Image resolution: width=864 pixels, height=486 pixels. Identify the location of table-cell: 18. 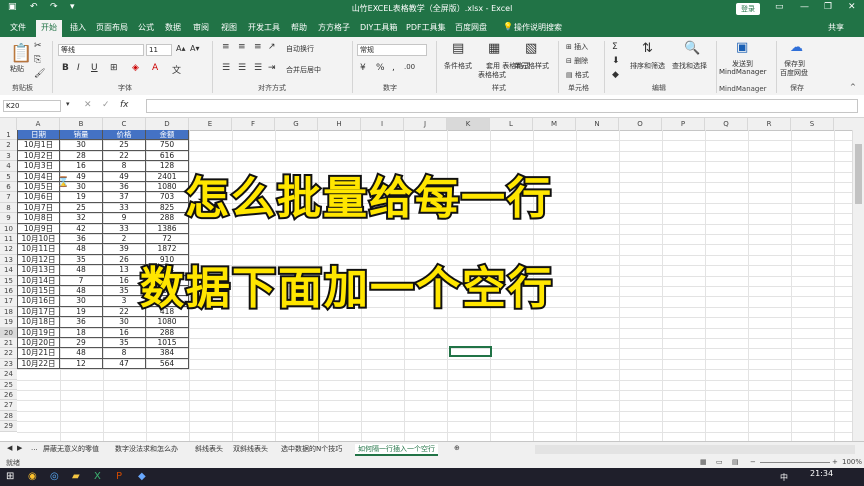
(81, 332).